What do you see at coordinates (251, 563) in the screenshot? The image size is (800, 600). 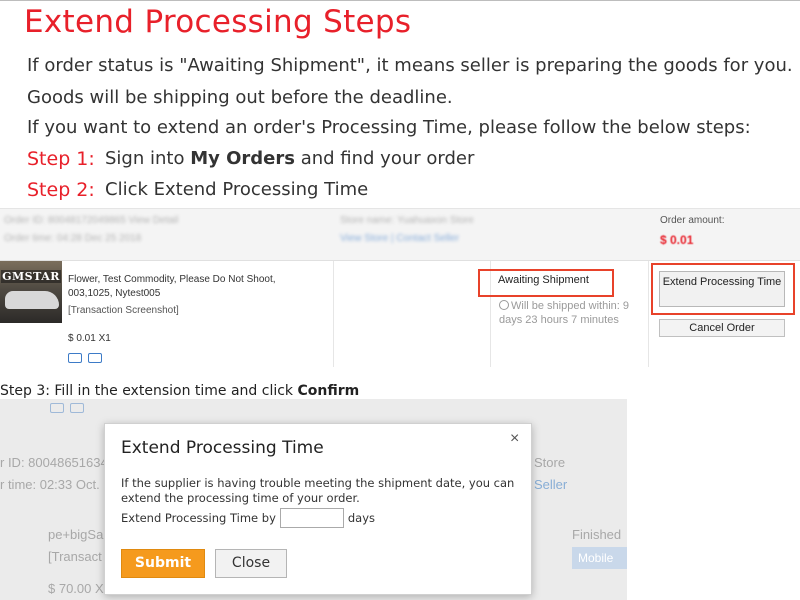 I see `close-button: Close` at bounding box center [251, 563].